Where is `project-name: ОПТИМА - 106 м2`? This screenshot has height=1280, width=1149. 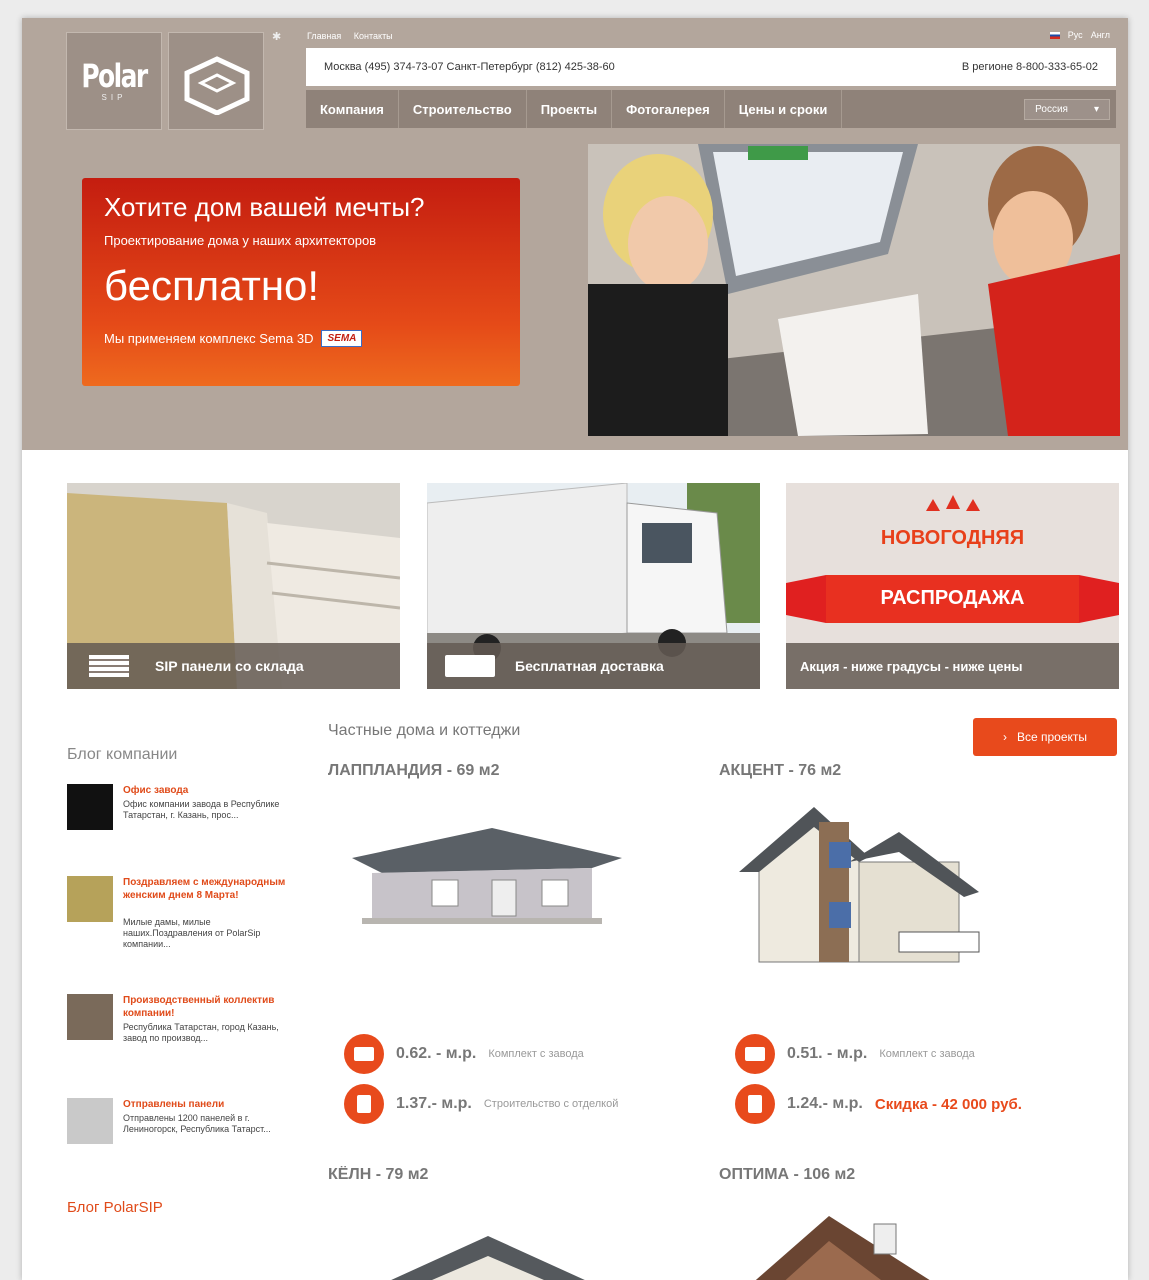 project-name: ОПТИМА - 106 м2 is located at coordinates (904, 1175).